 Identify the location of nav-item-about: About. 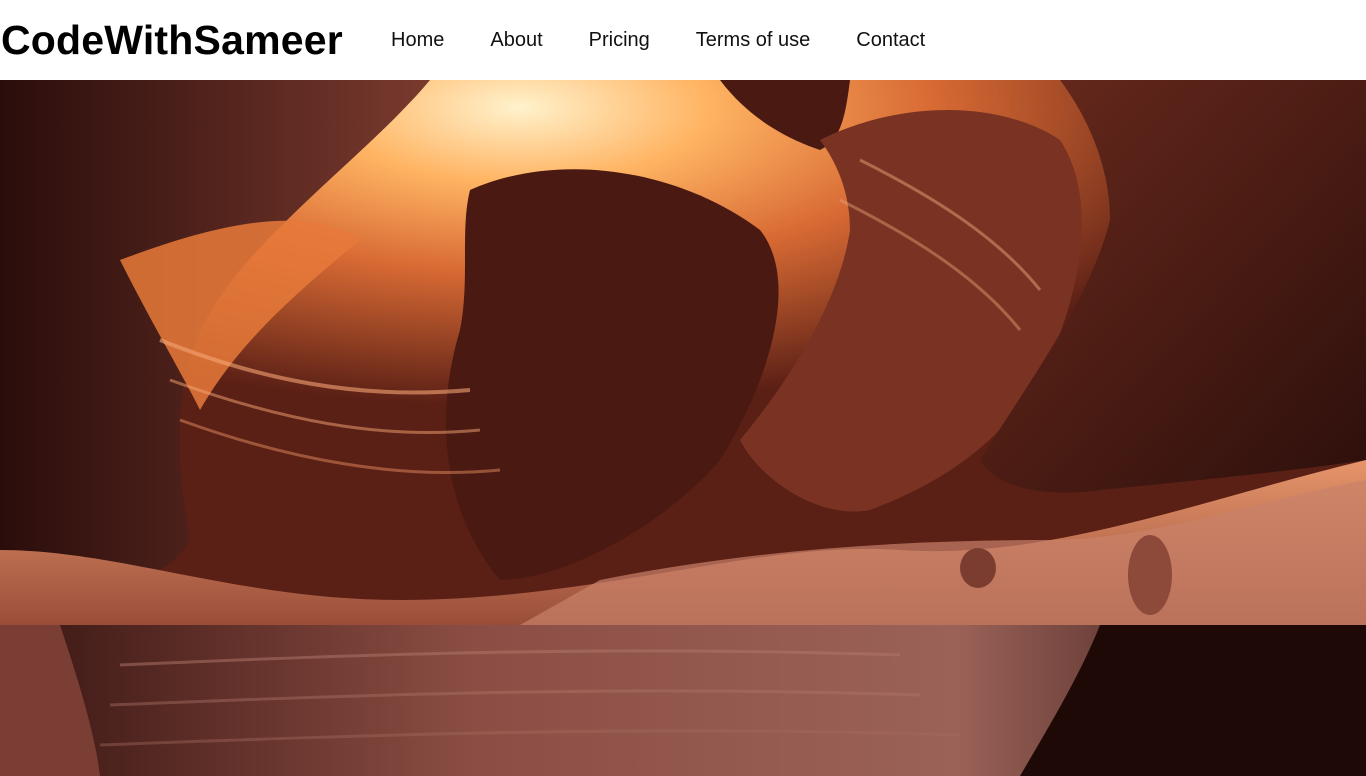
(516, 40).